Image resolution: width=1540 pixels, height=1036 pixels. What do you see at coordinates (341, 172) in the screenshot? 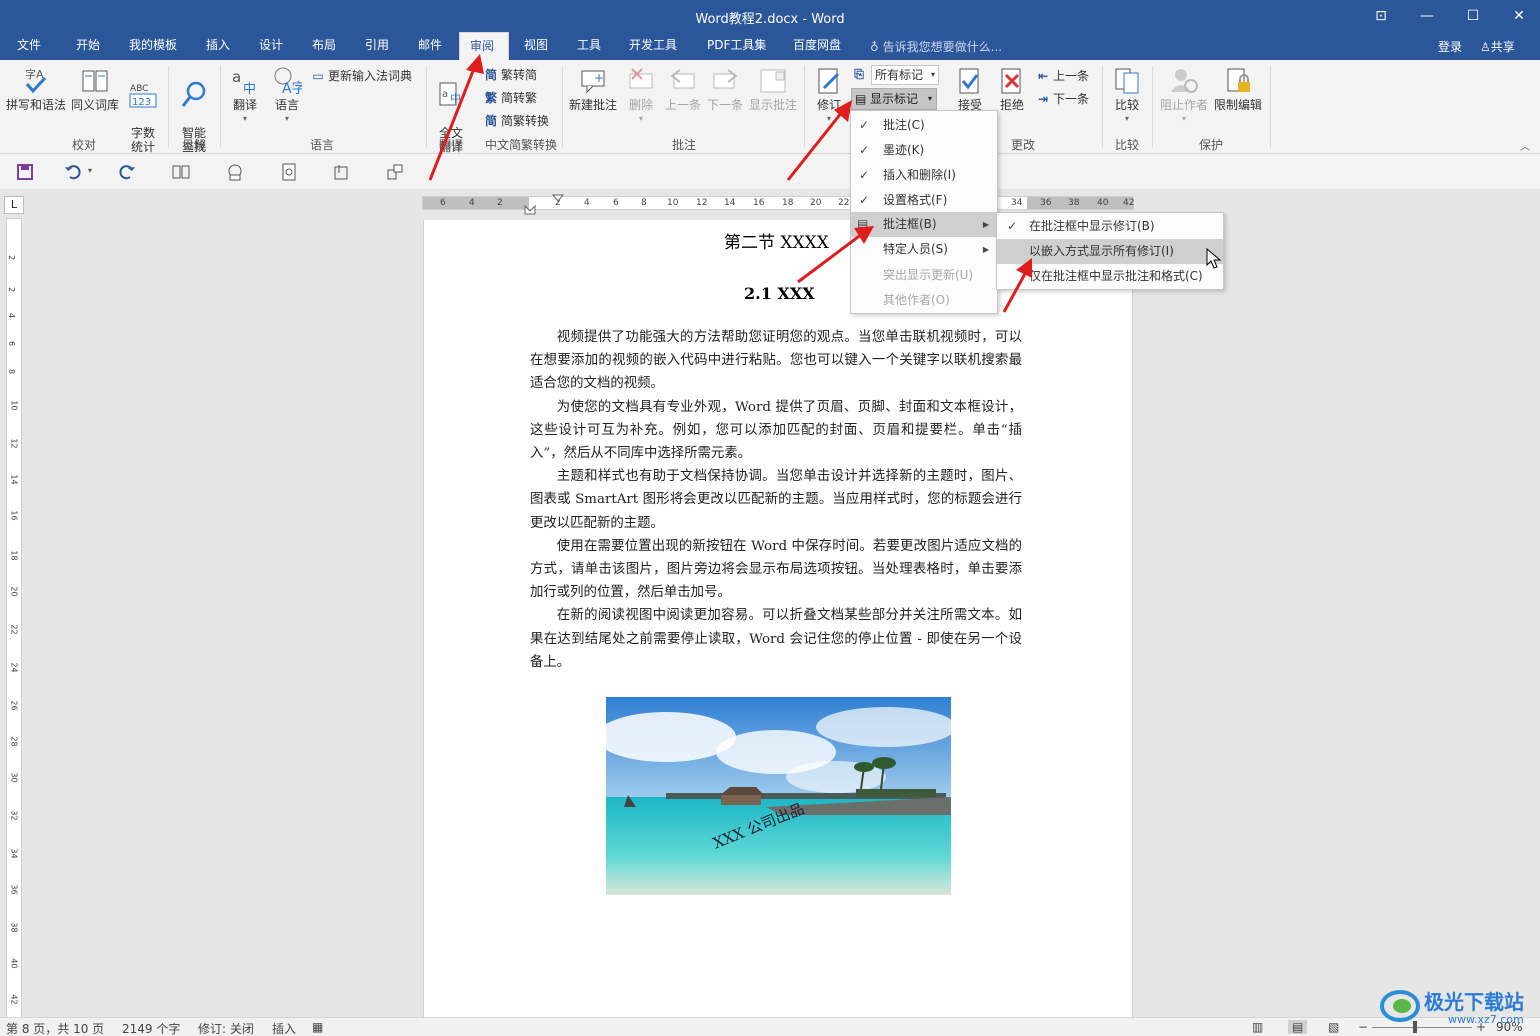
I see `touch-mode-icon` at bounding box center [341, 172].